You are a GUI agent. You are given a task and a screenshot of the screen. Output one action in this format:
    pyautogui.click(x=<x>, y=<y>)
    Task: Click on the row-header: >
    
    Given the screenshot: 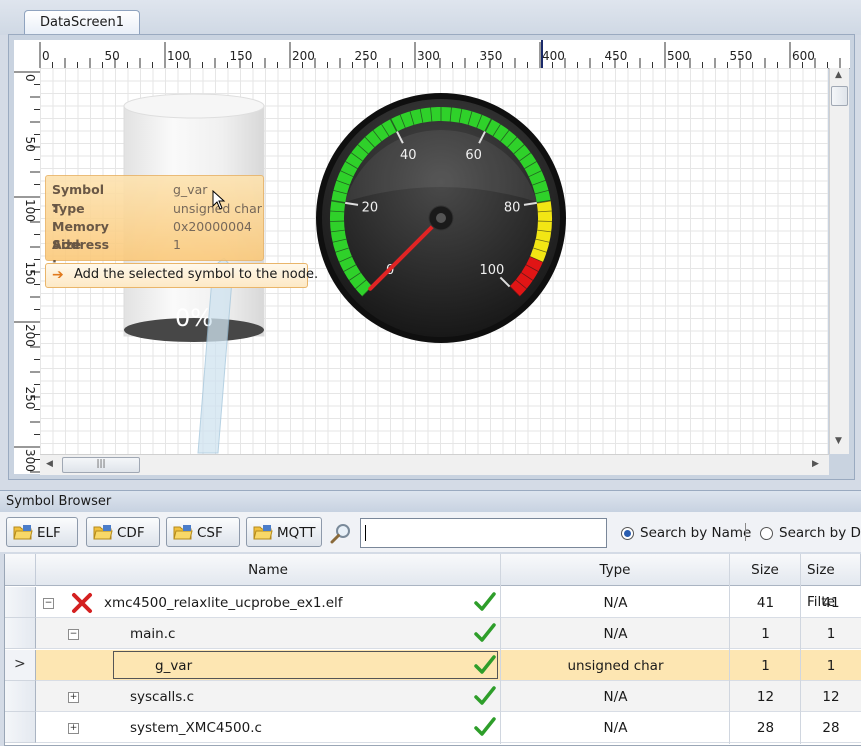 What is the action you would take?
    pyautogui.click(x=20, y=665)
    